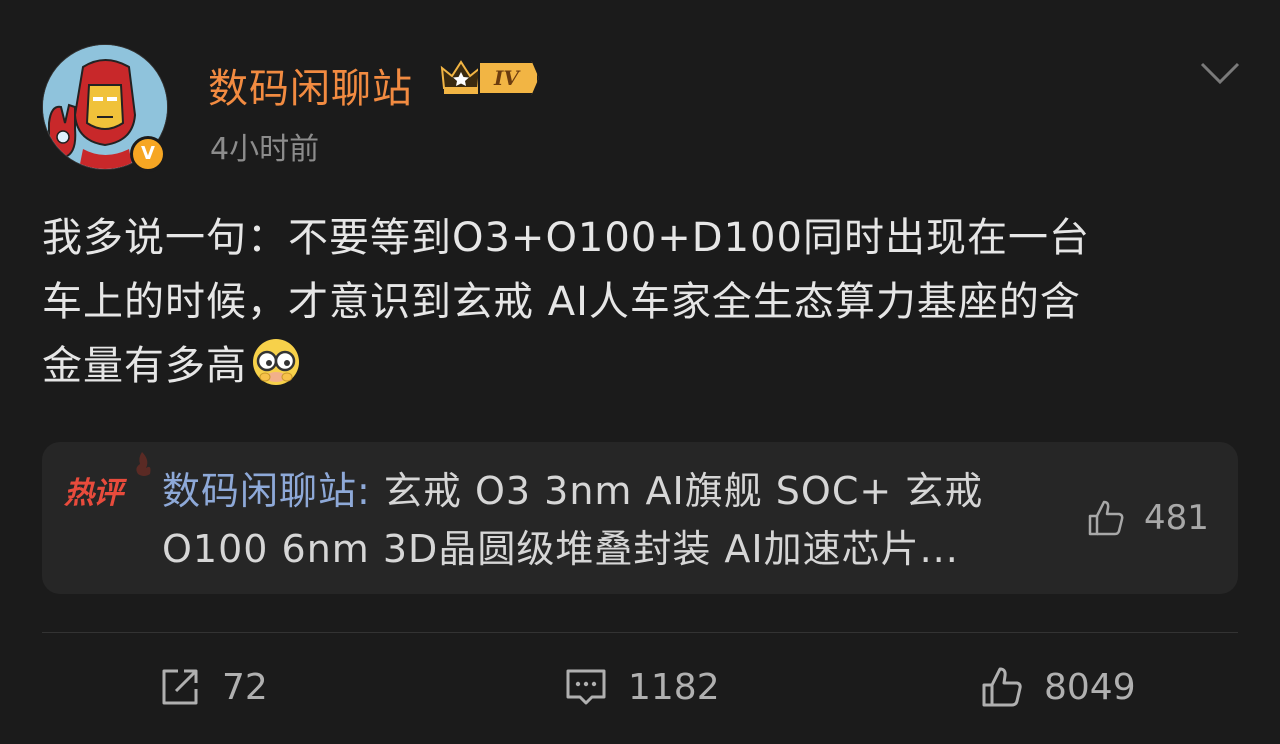 The width and height of the screenshot is (1280, 744). I want to click on repost-count: 72, so click(245, 687).